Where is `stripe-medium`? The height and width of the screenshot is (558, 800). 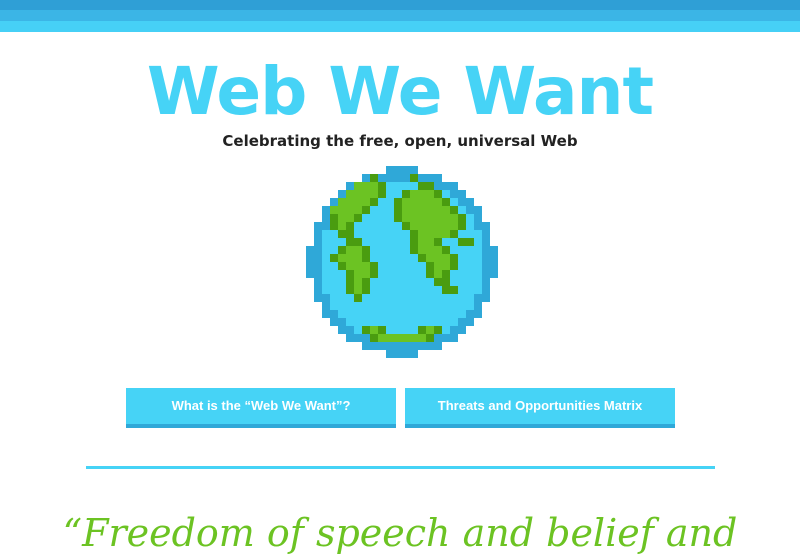
stripe-medium is located at coordinates (400, 15).